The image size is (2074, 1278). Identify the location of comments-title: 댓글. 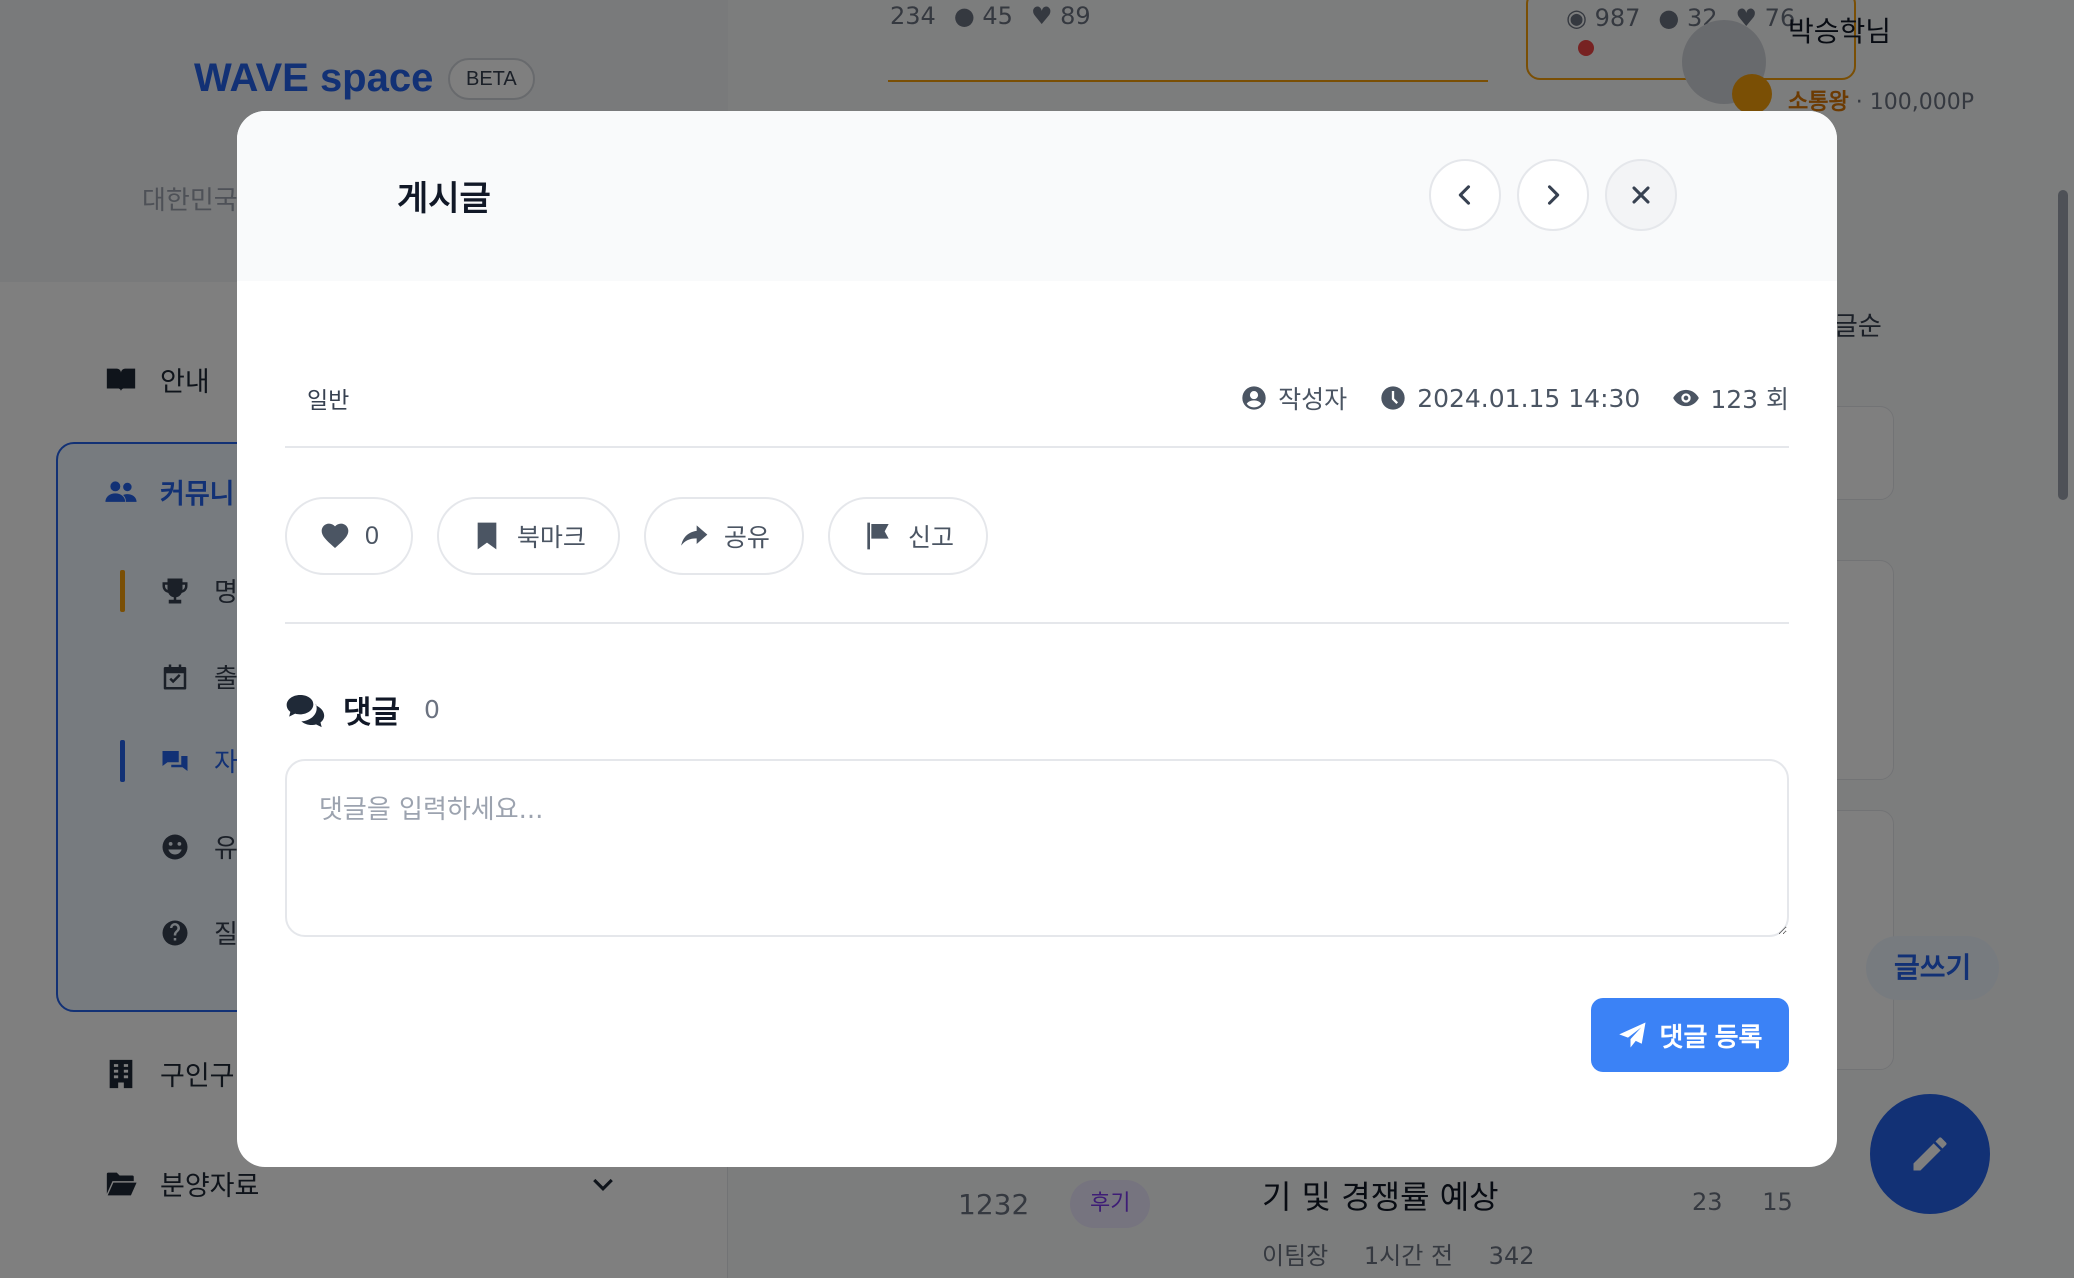
(372, 713).